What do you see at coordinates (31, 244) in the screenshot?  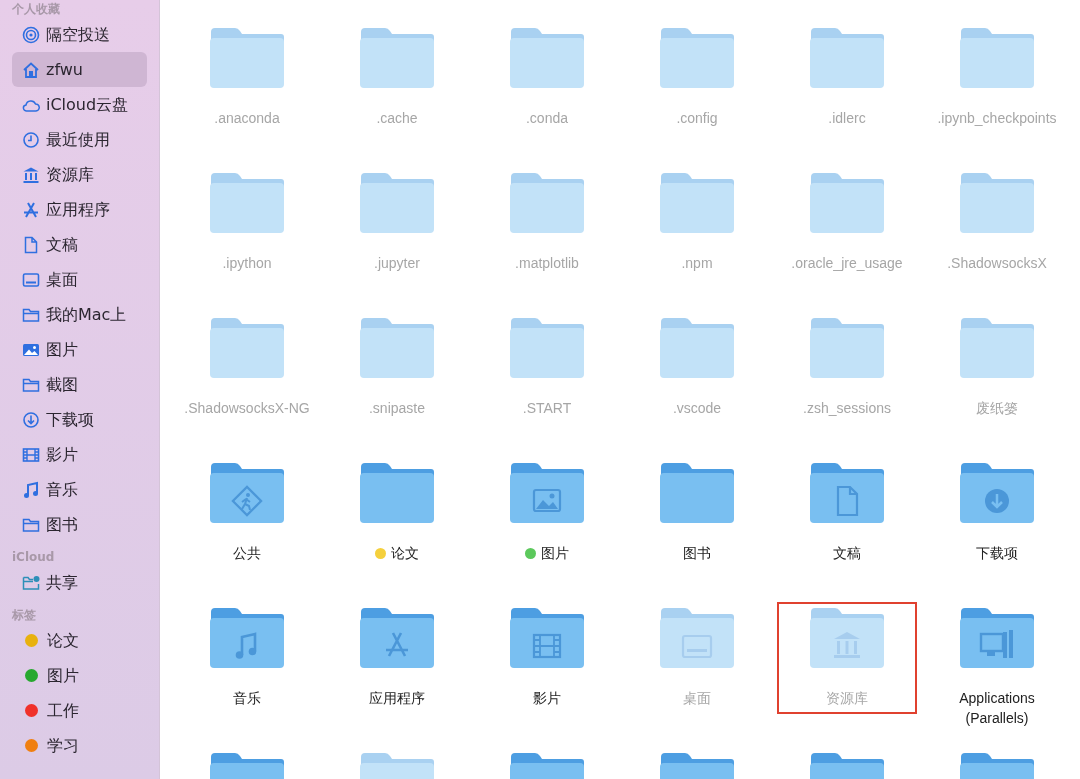 I see `document-icon` at bounding box center [31, 244].